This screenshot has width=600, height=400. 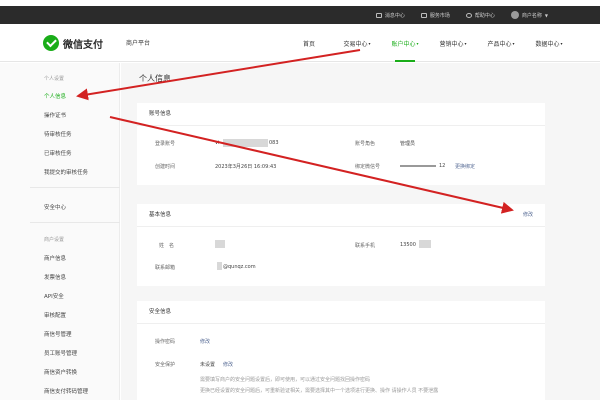 I want to click on help-center-label: 帮助中心, so click(x=484, y=15).